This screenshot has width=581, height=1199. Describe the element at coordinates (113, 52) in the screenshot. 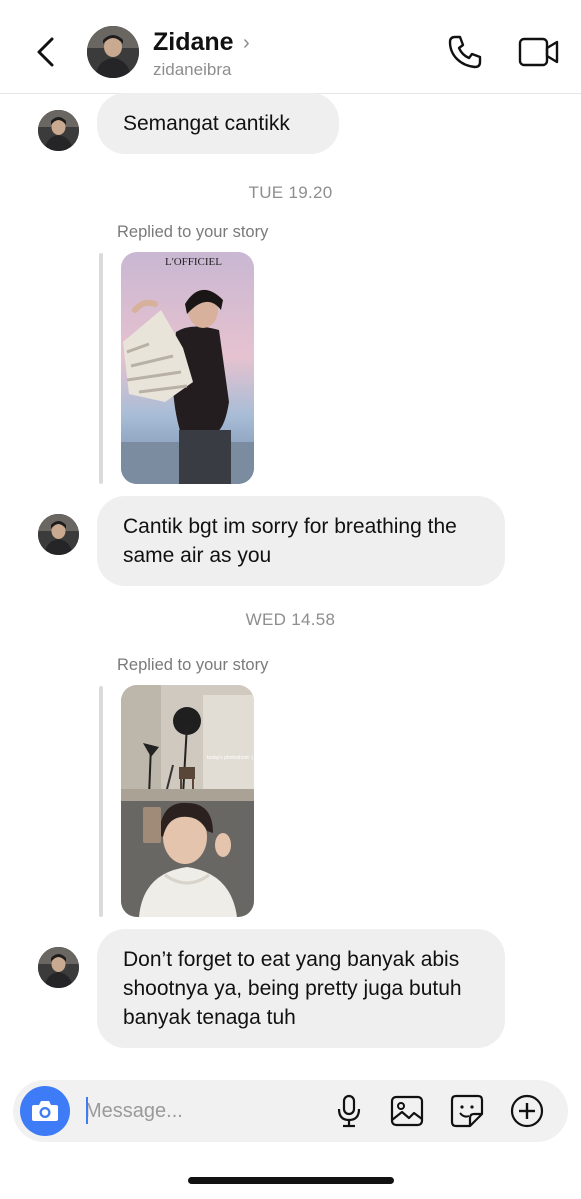

I see `contact-avatar` at that location.